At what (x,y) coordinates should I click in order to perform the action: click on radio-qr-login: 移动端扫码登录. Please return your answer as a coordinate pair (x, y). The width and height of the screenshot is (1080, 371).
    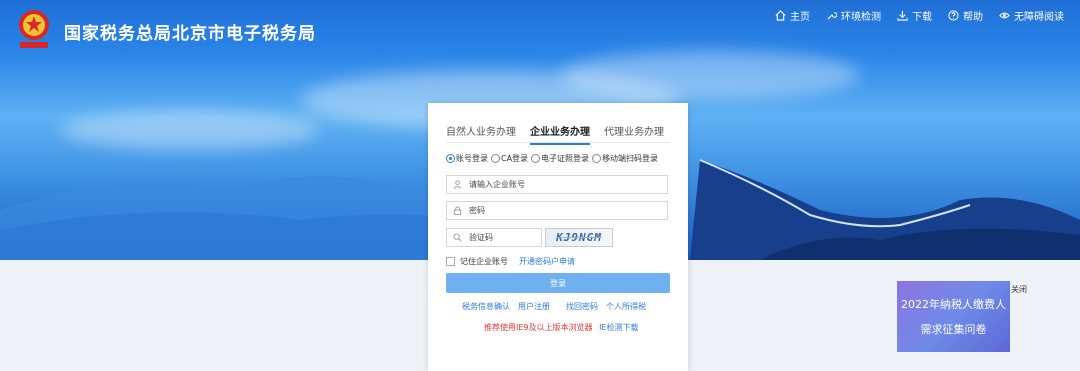
    Looking at the image, I should click on (625, 158).